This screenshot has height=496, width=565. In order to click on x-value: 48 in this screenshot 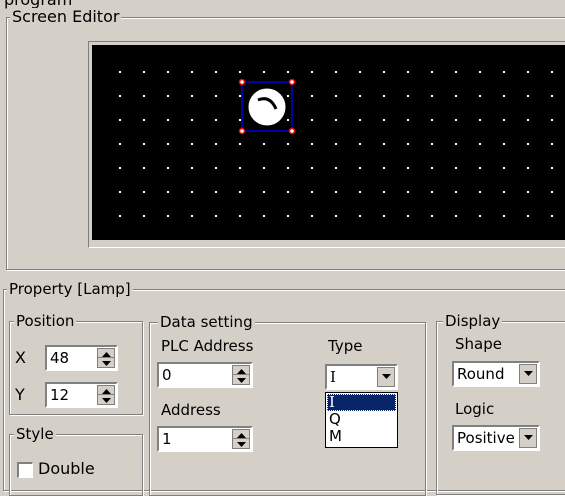, I will do `click(60, 358)`.